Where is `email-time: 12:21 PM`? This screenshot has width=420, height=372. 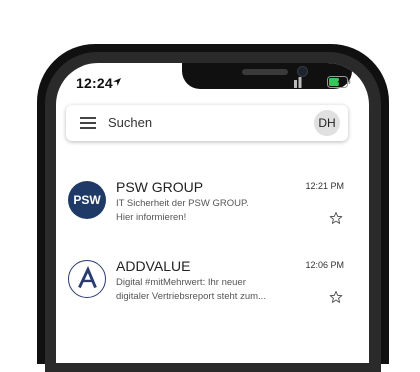 email-time: 12:21 PM is located at coordinates (324, 186).